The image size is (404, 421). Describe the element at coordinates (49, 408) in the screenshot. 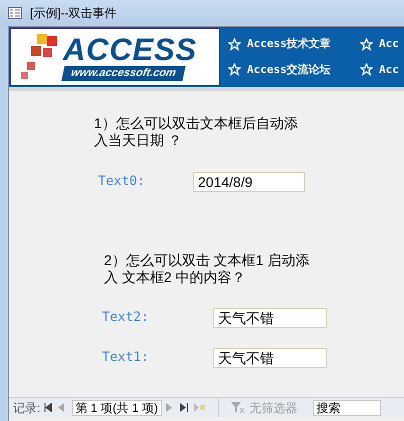

I see `first-record-button` at that location.